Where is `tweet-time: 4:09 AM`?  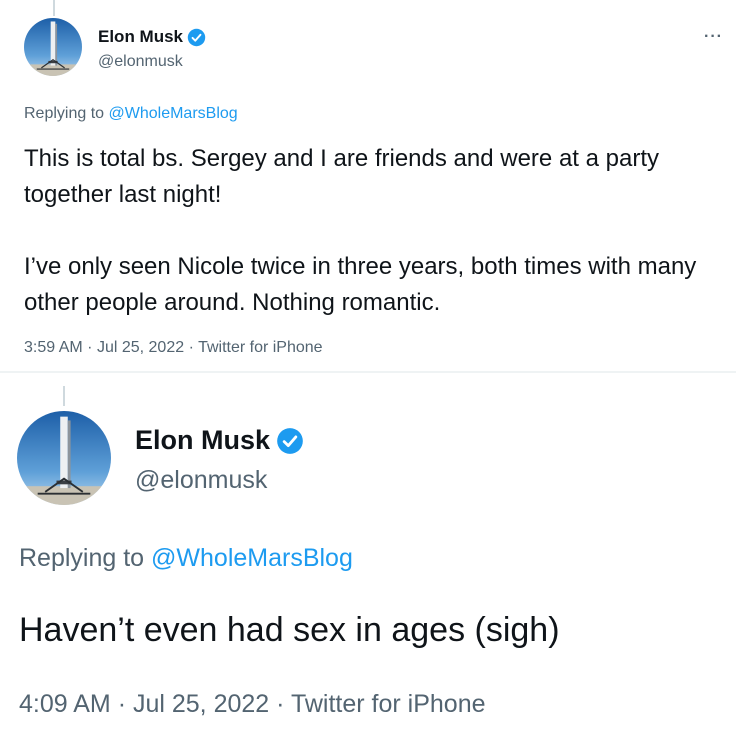 tweet-time: 4:09 AM is located at coordinates (65, 704).